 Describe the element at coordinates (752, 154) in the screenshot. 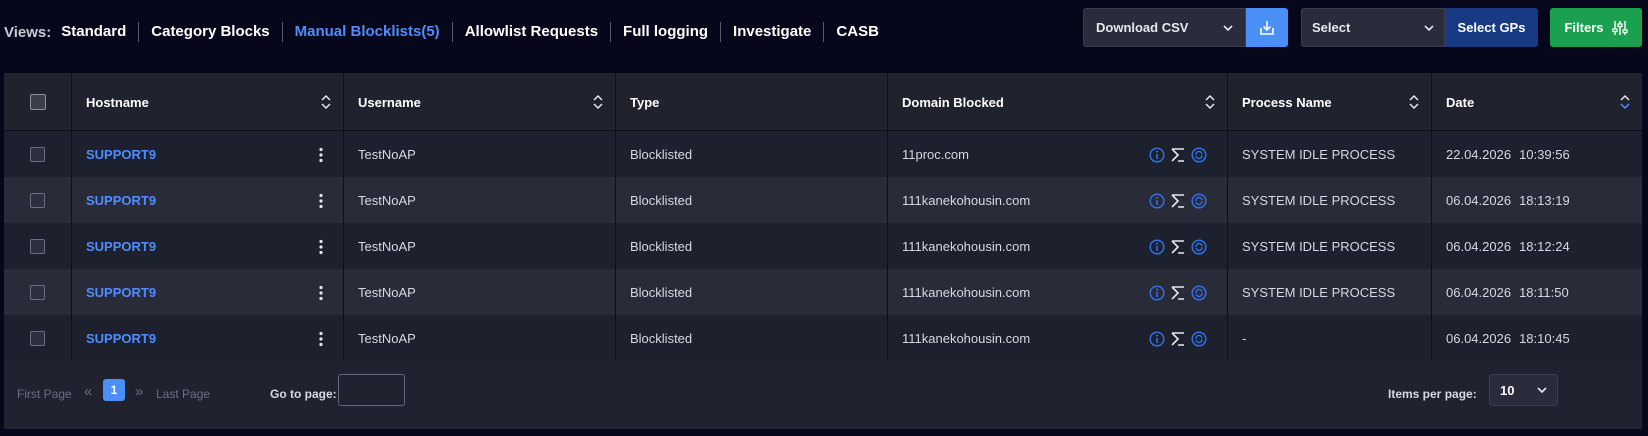

I see `type-cell: Blocklisted` at that location.